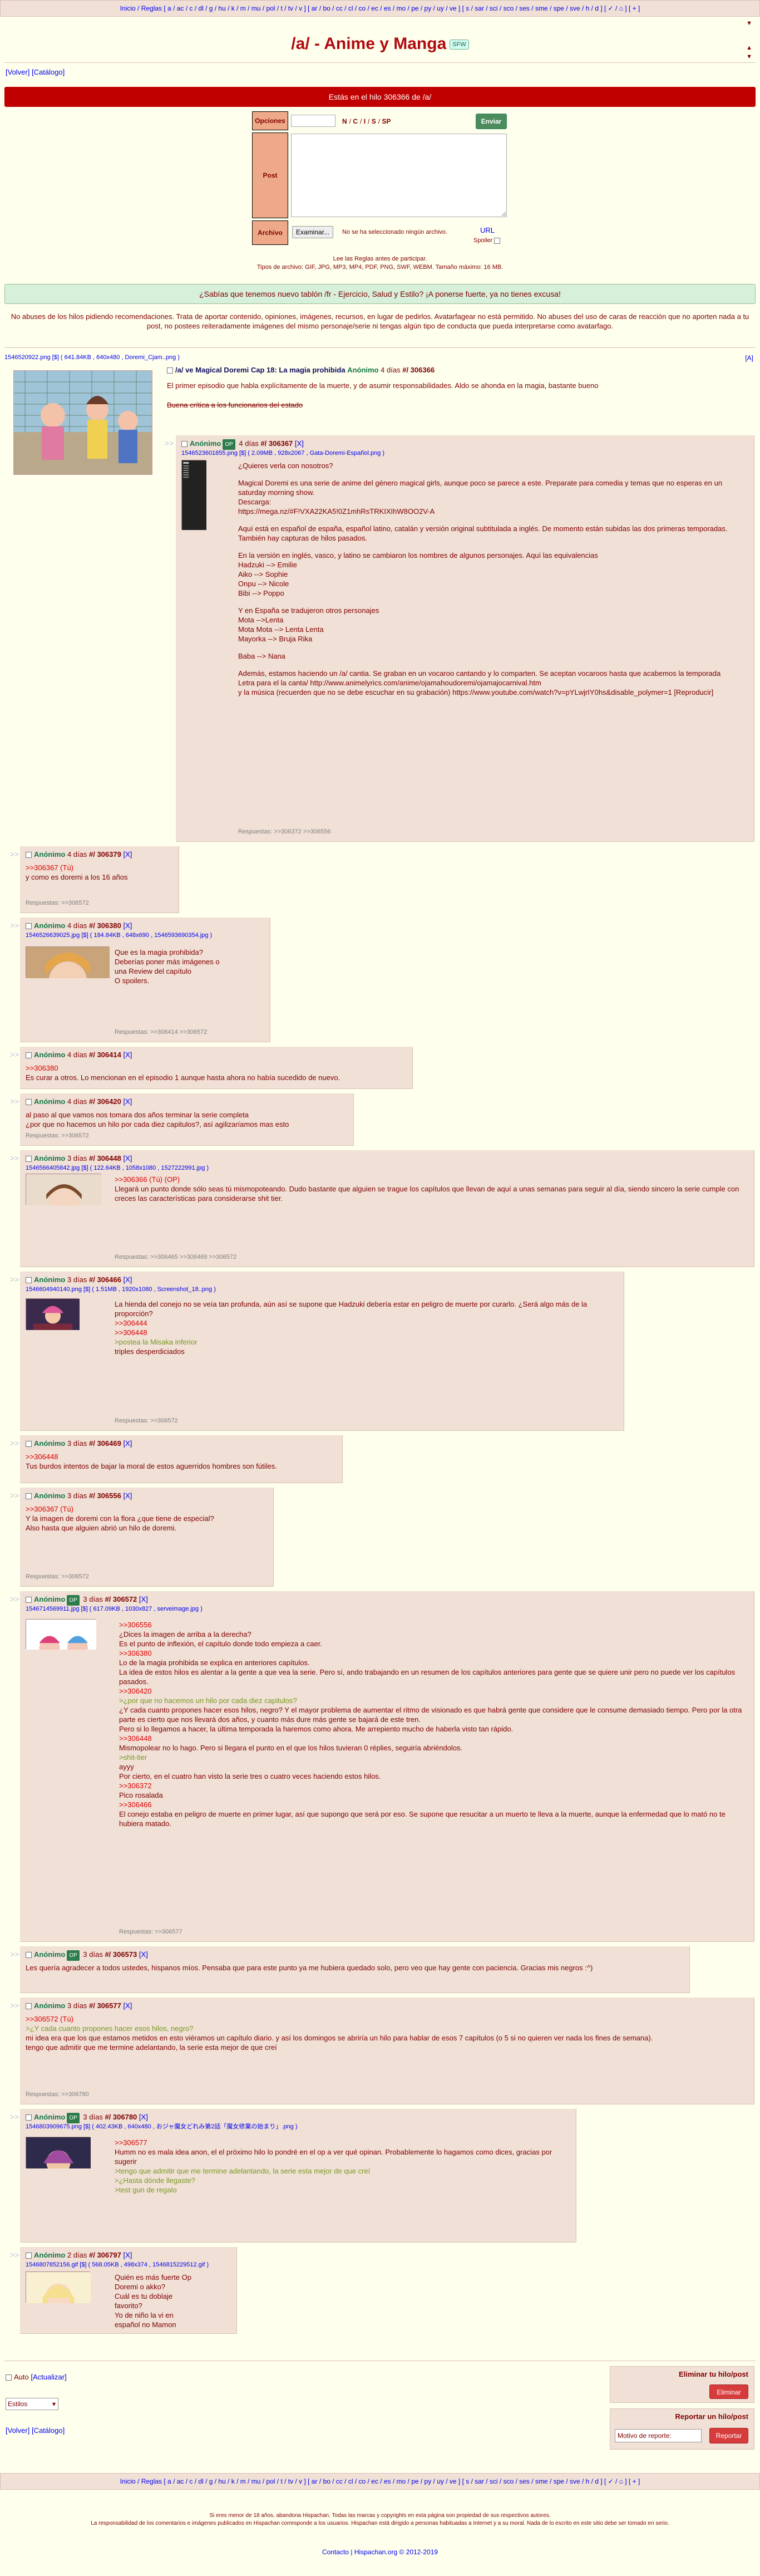 The image size is (760, 2576). Describe the element at coordinates (355, 121) in the screenshot. I see `format-c: C` at that location.